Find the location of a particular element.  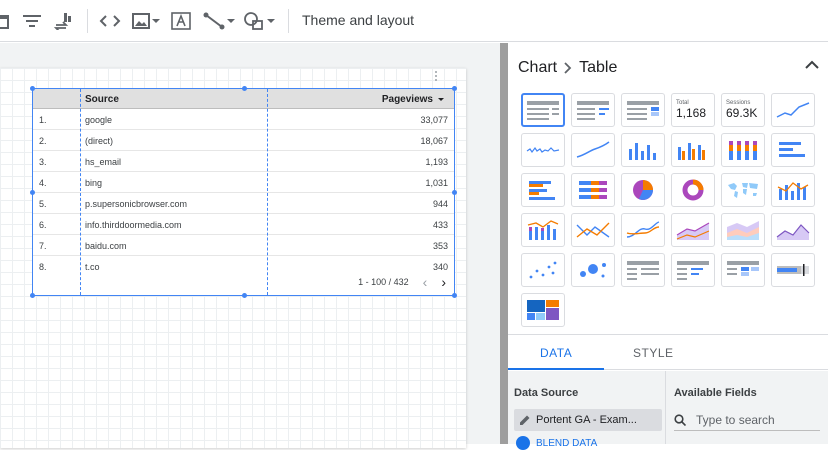

tab-style: STYLE is located at coordinates (653, 353).